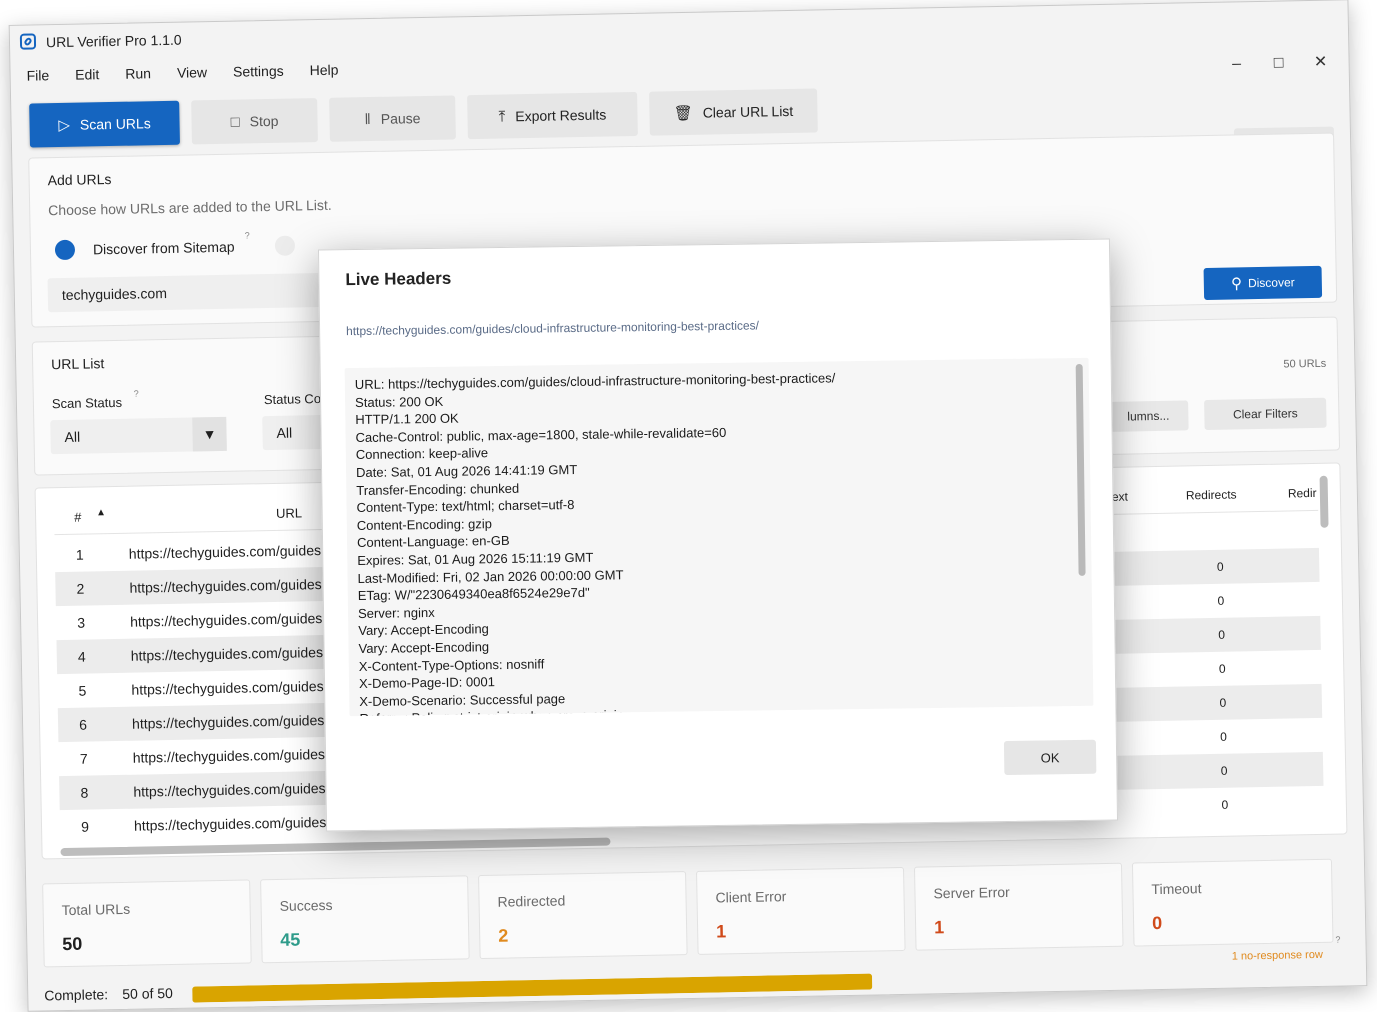  What do you see at coordinates (323, 73) in the screenshot?
I see `menu-help: Help` at bounding box center [323, 73].